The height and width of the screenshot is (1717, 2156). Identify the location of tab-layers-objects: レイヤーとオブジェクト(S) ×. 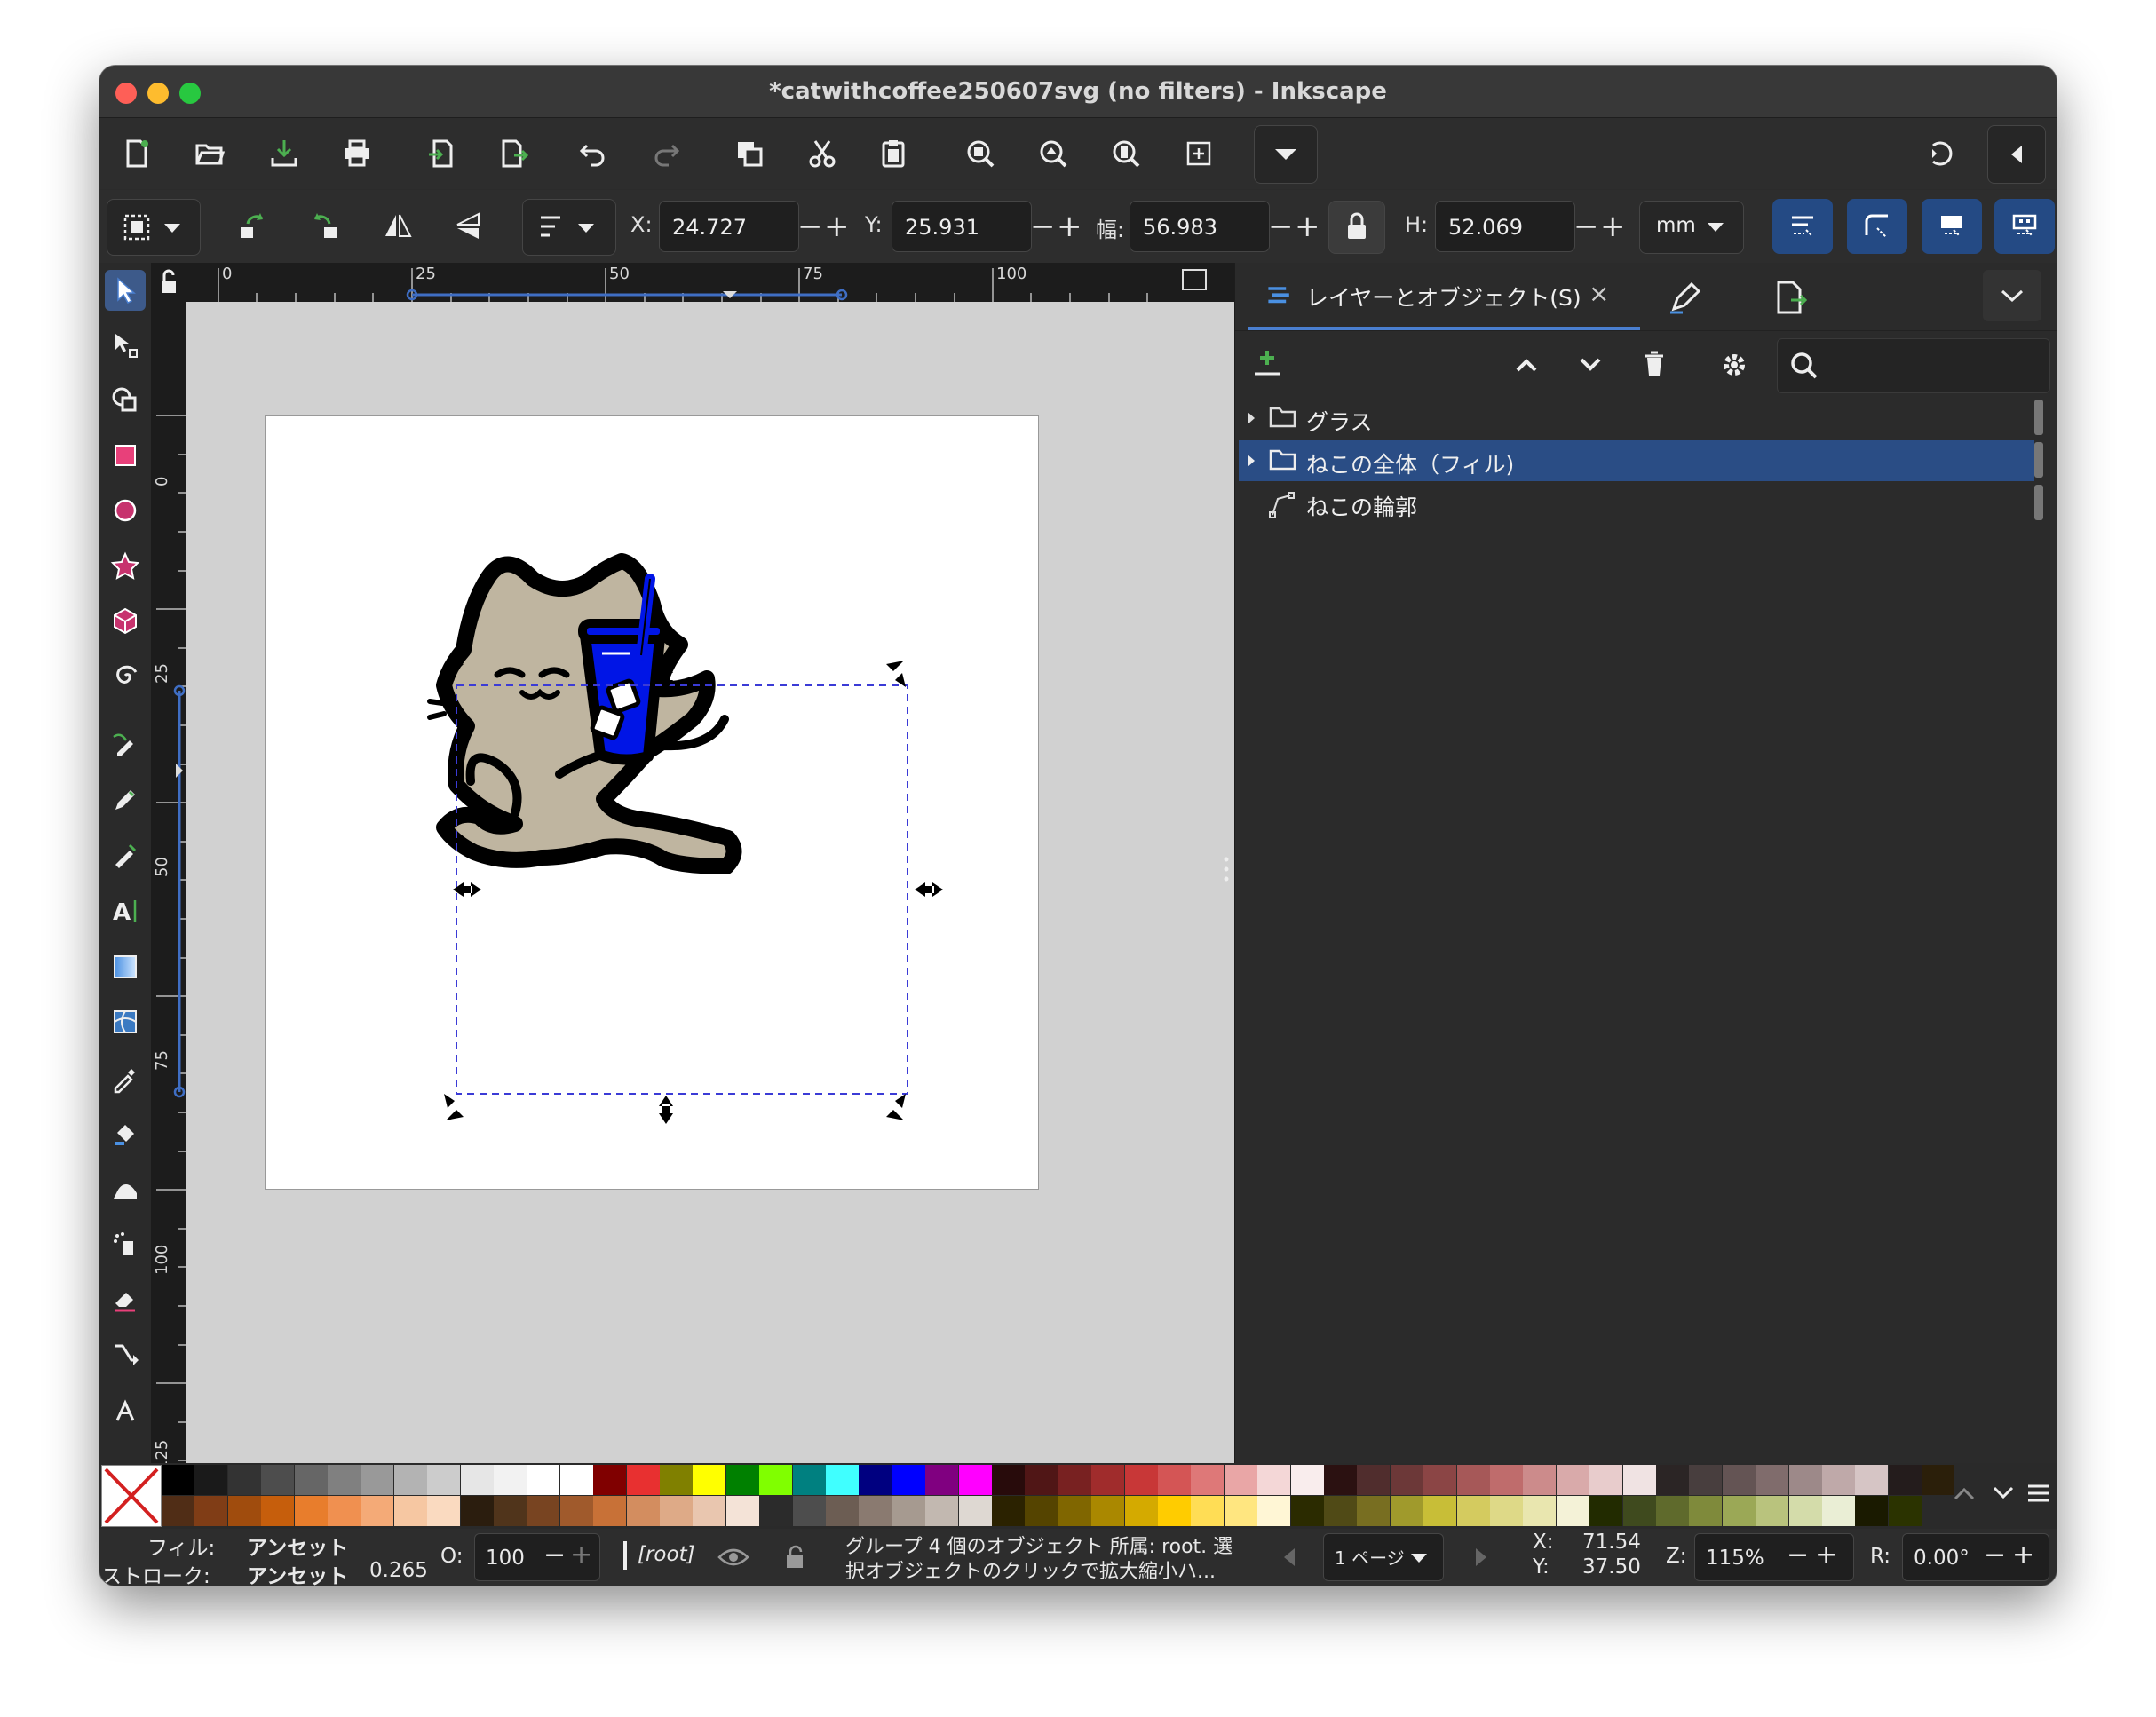
(1444, 296).